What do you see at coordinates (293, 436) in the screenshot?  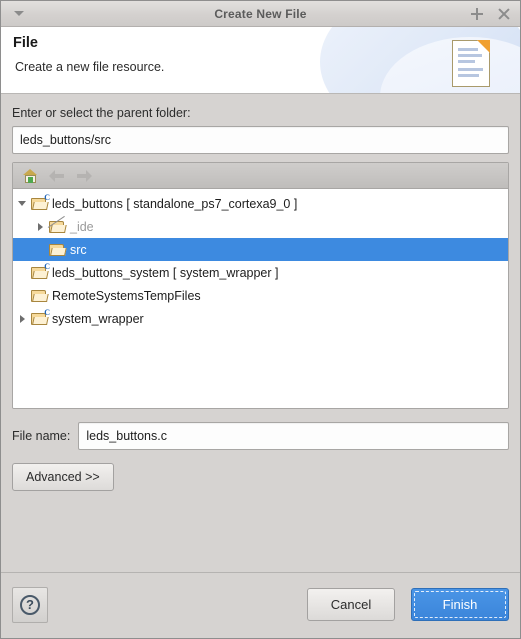 I see `file-name-input: leds_buttons.c` at bounding box center [293, 436].